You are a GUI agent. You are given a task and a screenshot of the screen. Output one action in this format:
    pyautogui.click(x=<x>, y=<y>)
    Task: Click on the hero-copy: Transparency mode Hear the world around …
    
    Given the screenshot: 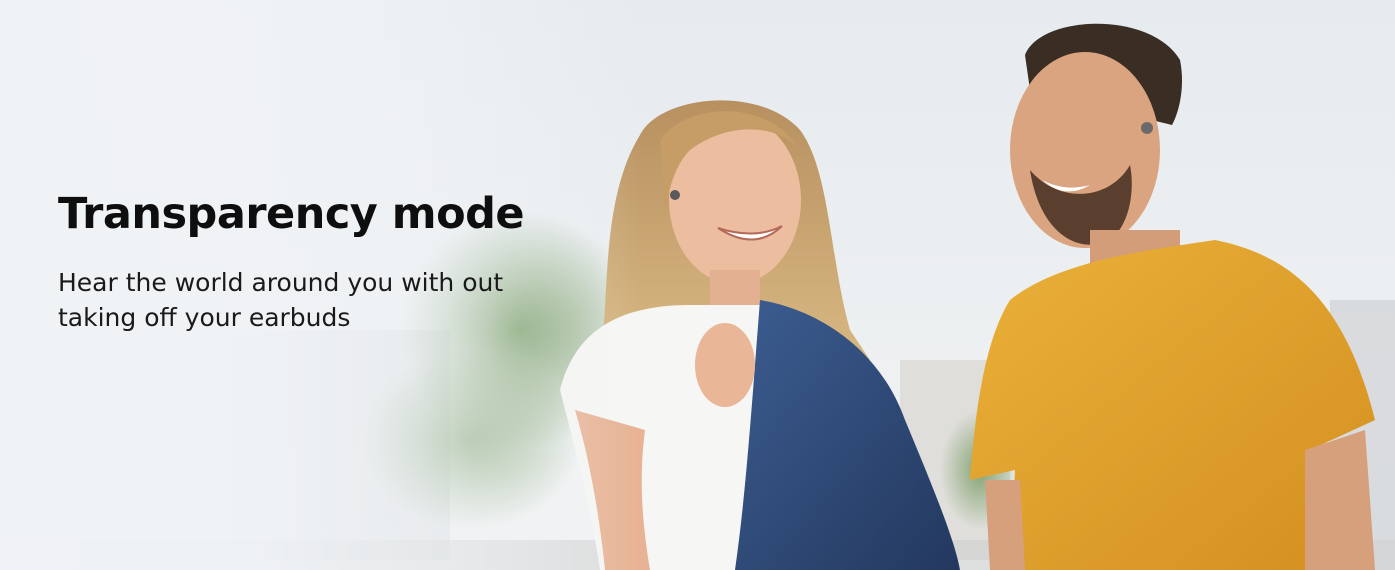 What is the action you would take?
    pyautogui.click(x=318, y=262)
    